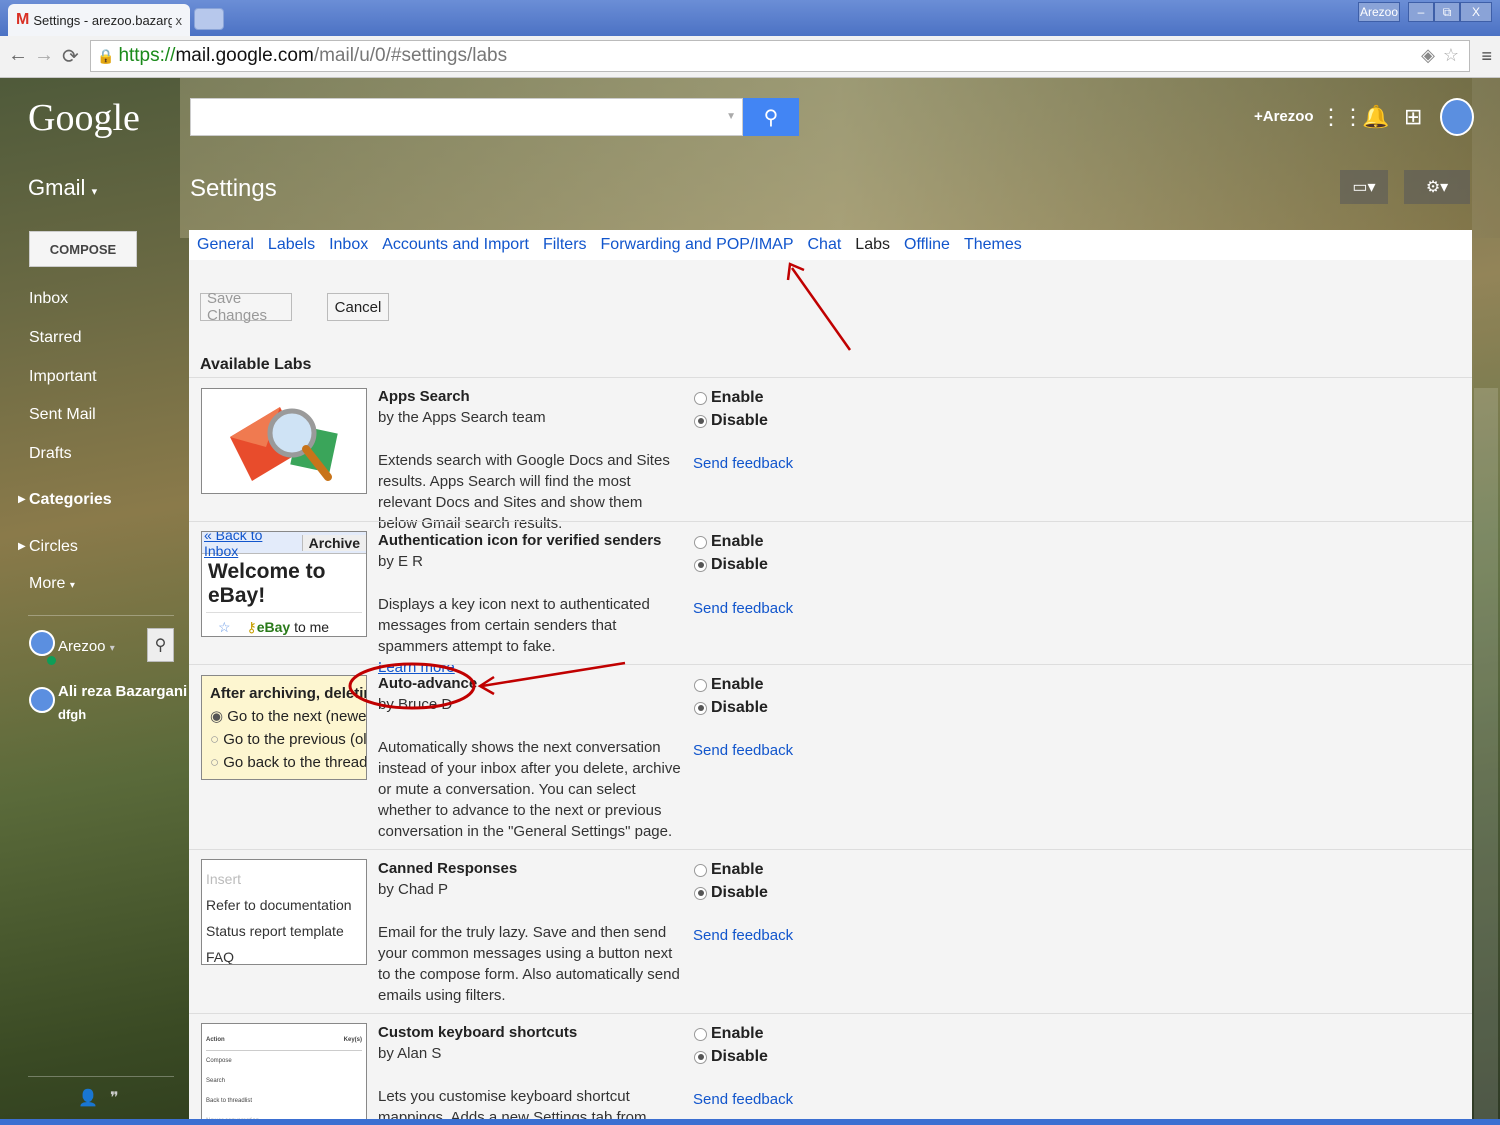 This screenshot has height=1125, width=1500. What do you see at coordinates (1447, 12) in the screenshot?
I see `restore-button: ⧉` at bounding box center [1447, 12].